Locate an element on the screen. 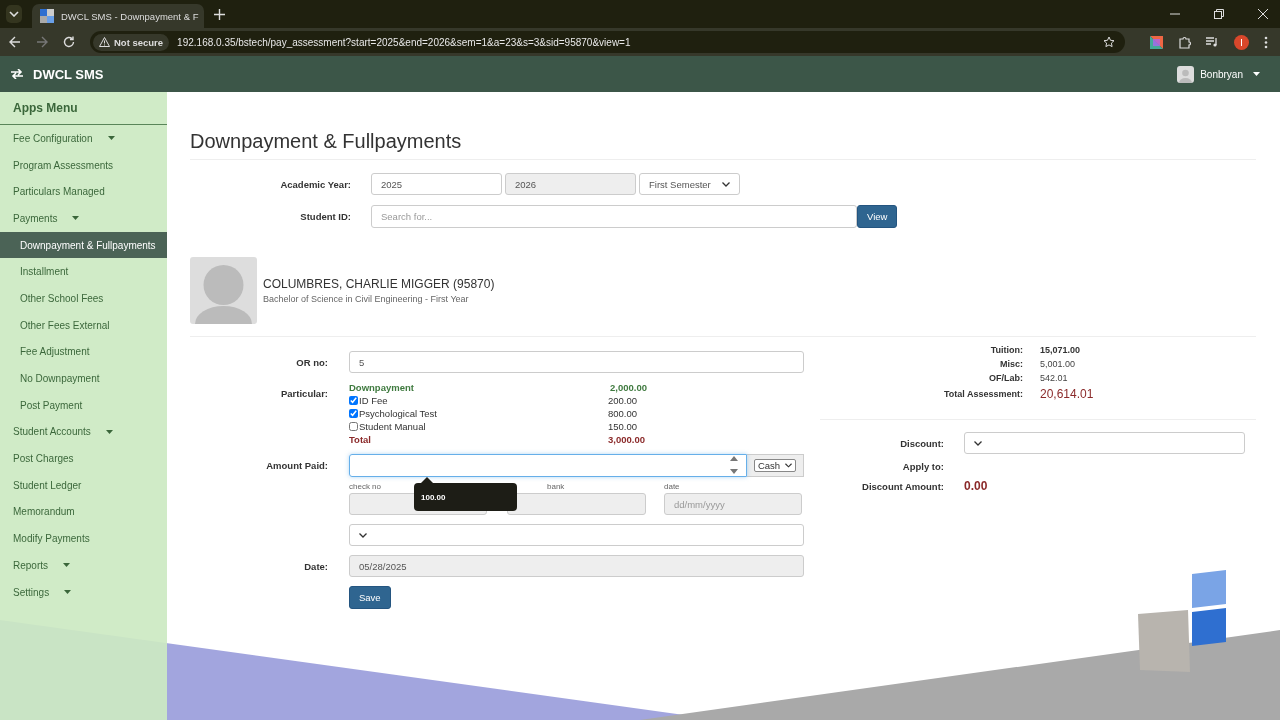  downpayment-label: Downpayment is located at coordinates (382, 387).